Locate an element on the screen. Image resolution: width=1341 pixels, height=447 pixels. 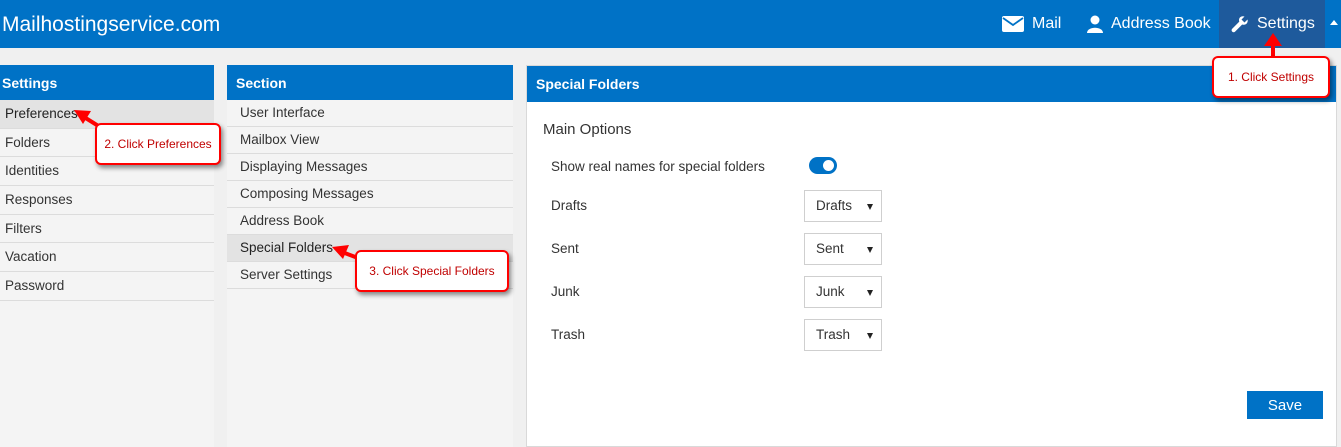
user-icon is located at coordinates (1095, 24).